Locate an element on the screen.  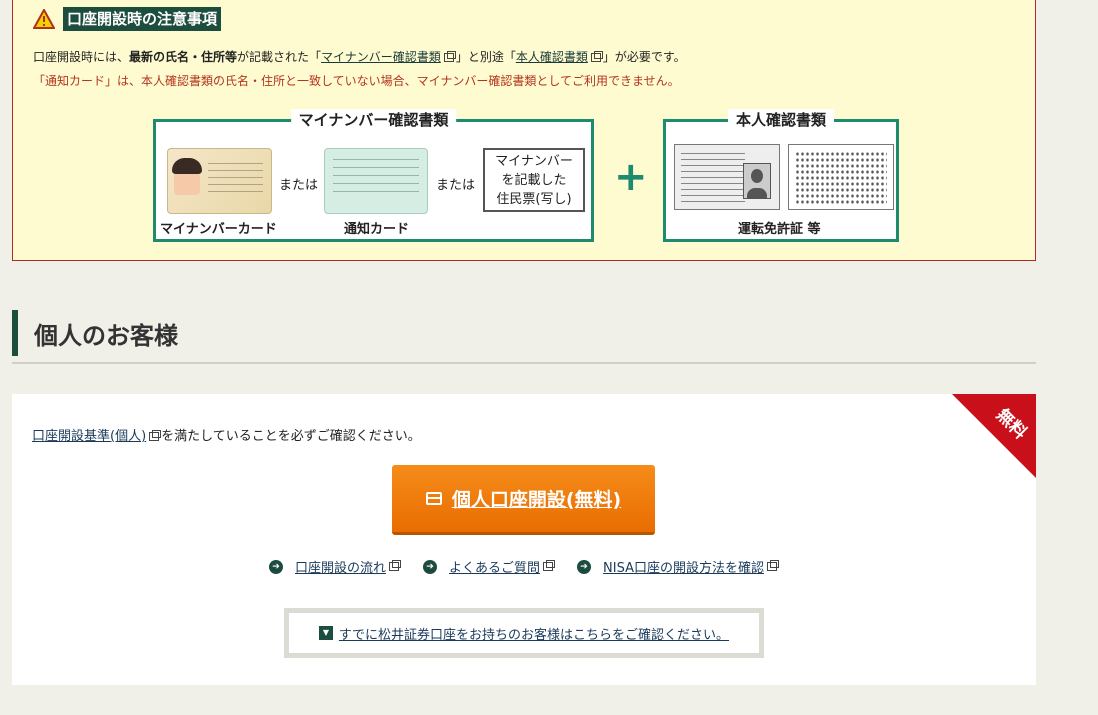
section-heading: 個人のお客様 is located at coordinates (524, 337).